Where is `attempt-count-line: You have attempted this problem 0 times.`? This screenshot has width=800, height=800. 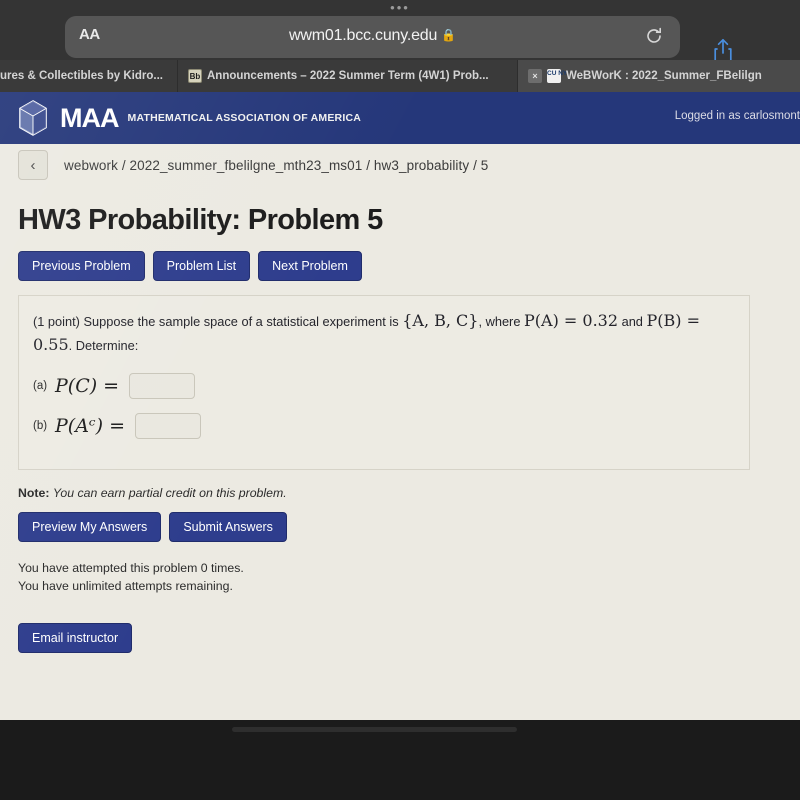
attempt-count-line: You have attempted this problem 0 times. is located at coordinates (131, 568).